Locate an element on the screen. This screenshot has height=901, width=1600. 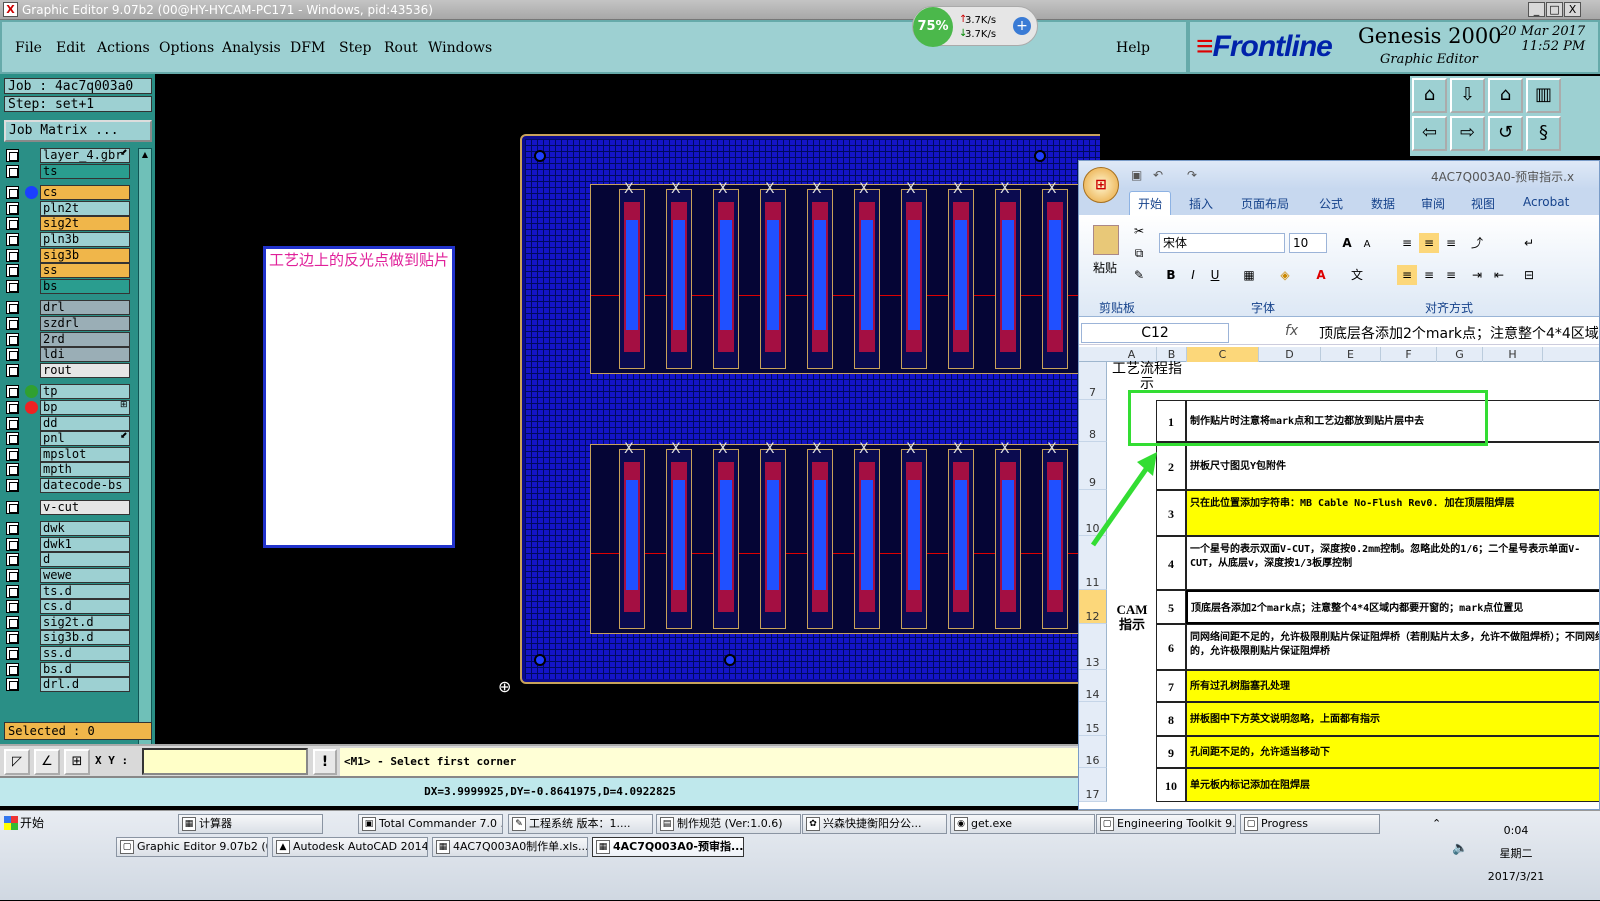
row-header: 8 is located at coordinates (1093, 421).